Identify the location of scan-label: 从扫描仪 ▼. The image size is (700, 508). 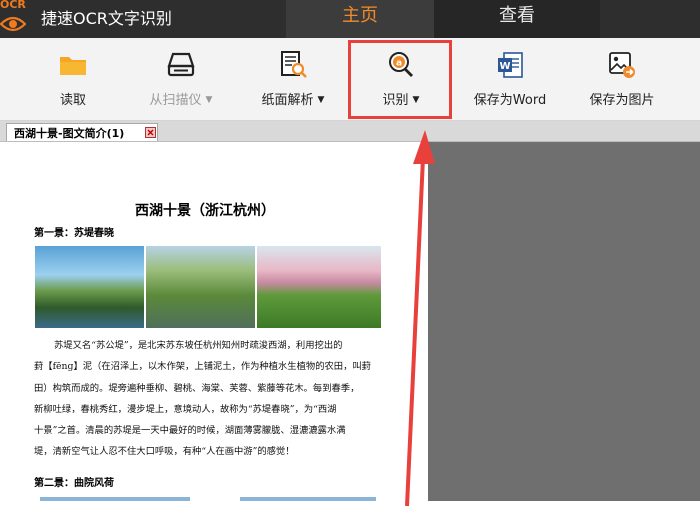
(181, 98).